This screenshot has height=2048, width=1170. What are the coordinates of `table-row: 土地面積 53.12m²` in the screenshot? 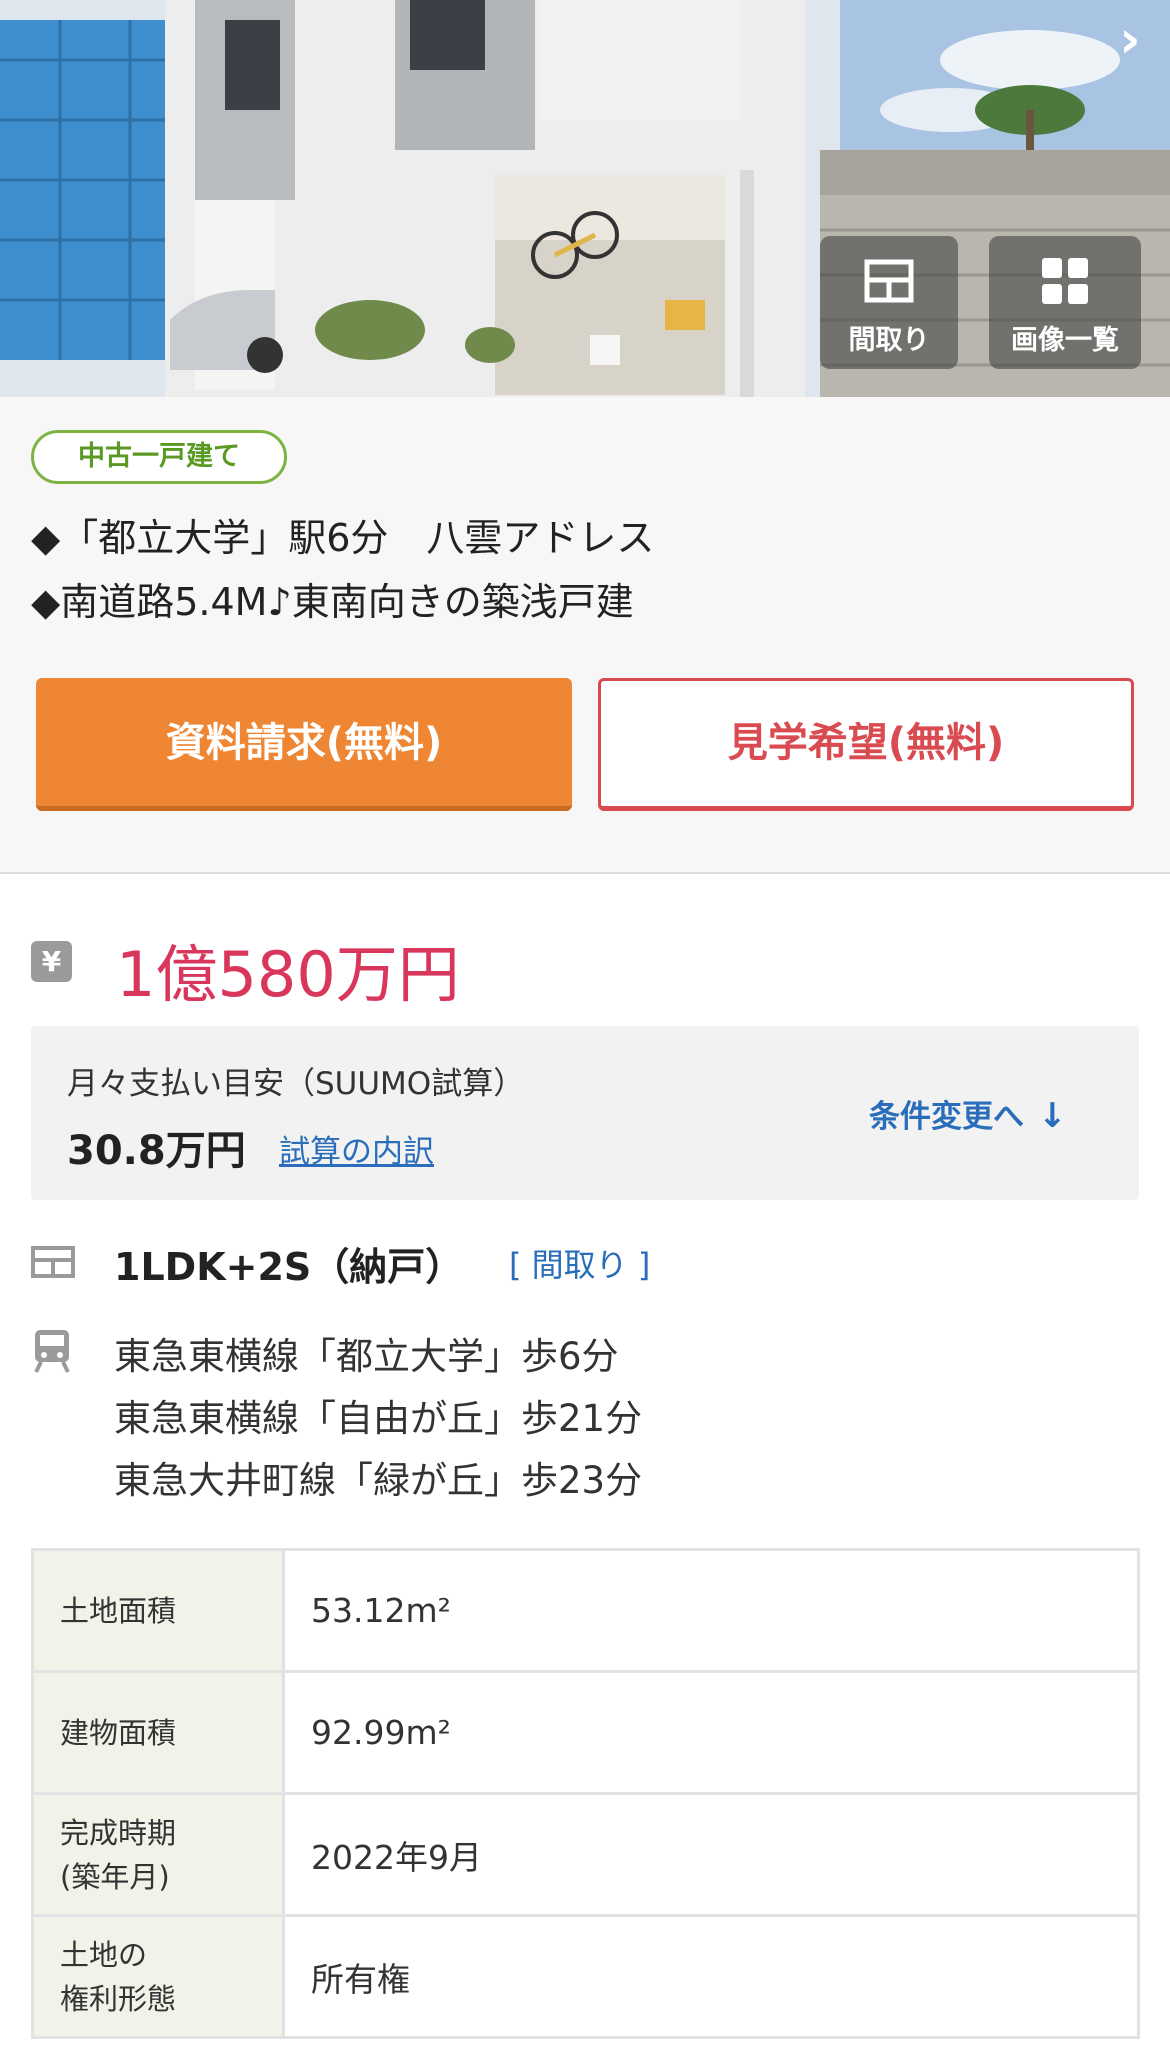 It's located at (585, 1610).